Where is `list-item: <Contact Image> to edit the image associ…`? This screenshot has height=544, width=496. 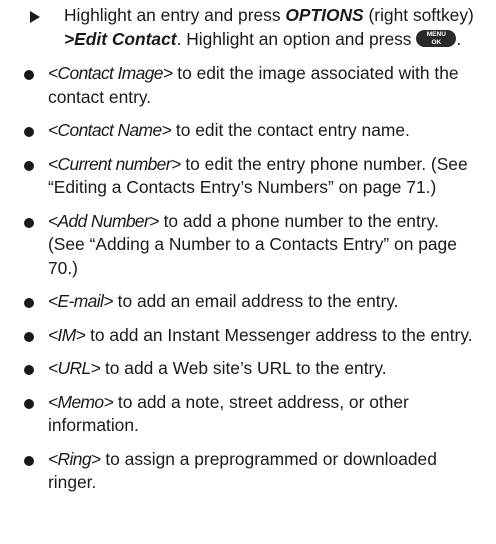
list-item: <Contact Image> to edit the image associ… is located at coordinates (248, 85).